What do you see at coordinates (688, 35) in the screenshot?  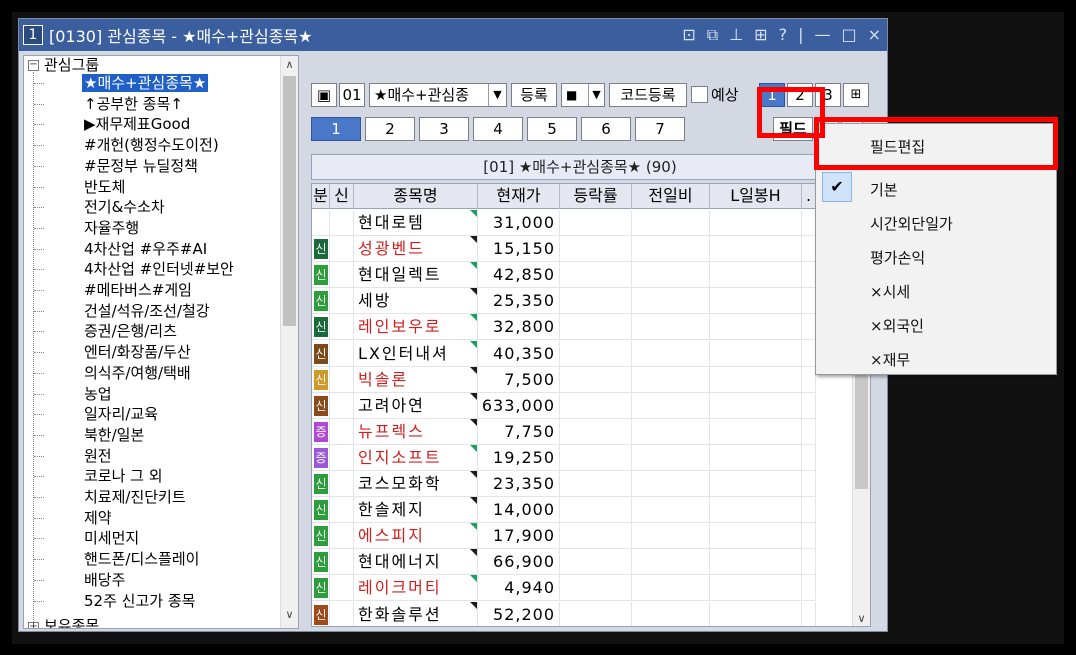 I see `link-icon: ⊡` at bounding box center [688, 35].